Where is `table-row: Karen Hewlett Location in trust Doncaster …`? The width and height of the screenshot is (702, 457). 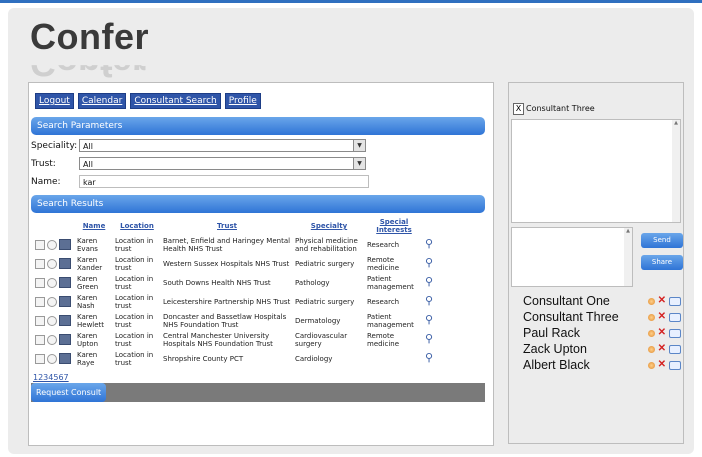
table-row: Karen Hewlett Location in trust Doncaster … is located at coordinates (240, 320).